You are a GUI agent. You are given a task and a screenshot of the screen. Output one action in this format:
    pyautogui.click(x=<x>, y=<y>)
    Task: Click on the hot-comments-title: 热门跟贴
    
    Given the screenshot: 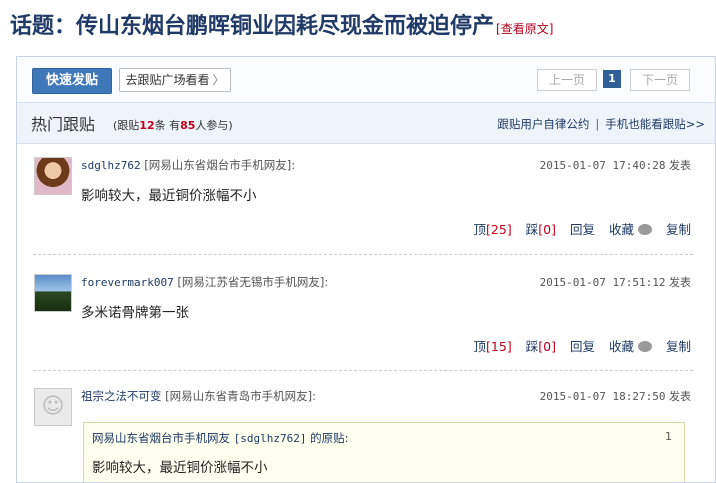 What is the action you would take?
    pyautogui.click(x=63, y=124)
    